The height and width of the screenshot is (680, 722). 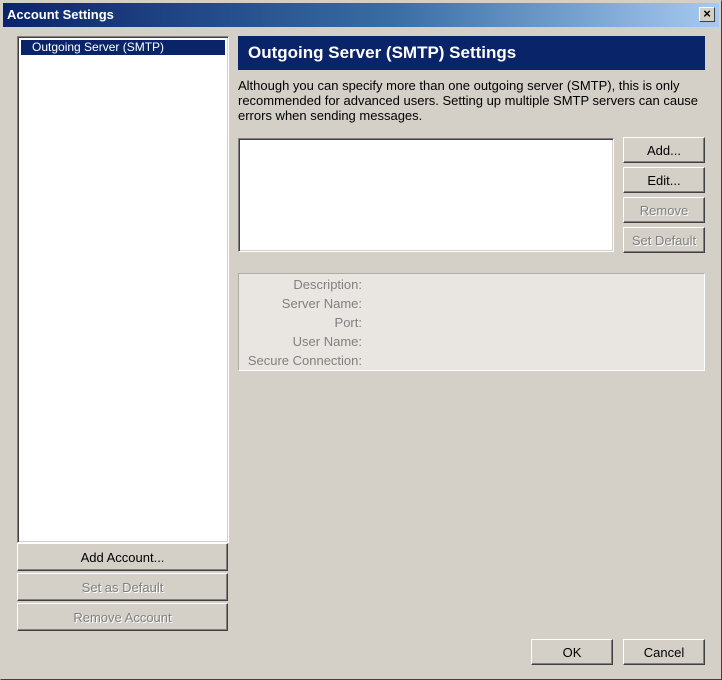 What do you see at coordinates (321, 303) in the screenshot?
I see `server-name-label: Server Name:` at bounding box center [321, 303].